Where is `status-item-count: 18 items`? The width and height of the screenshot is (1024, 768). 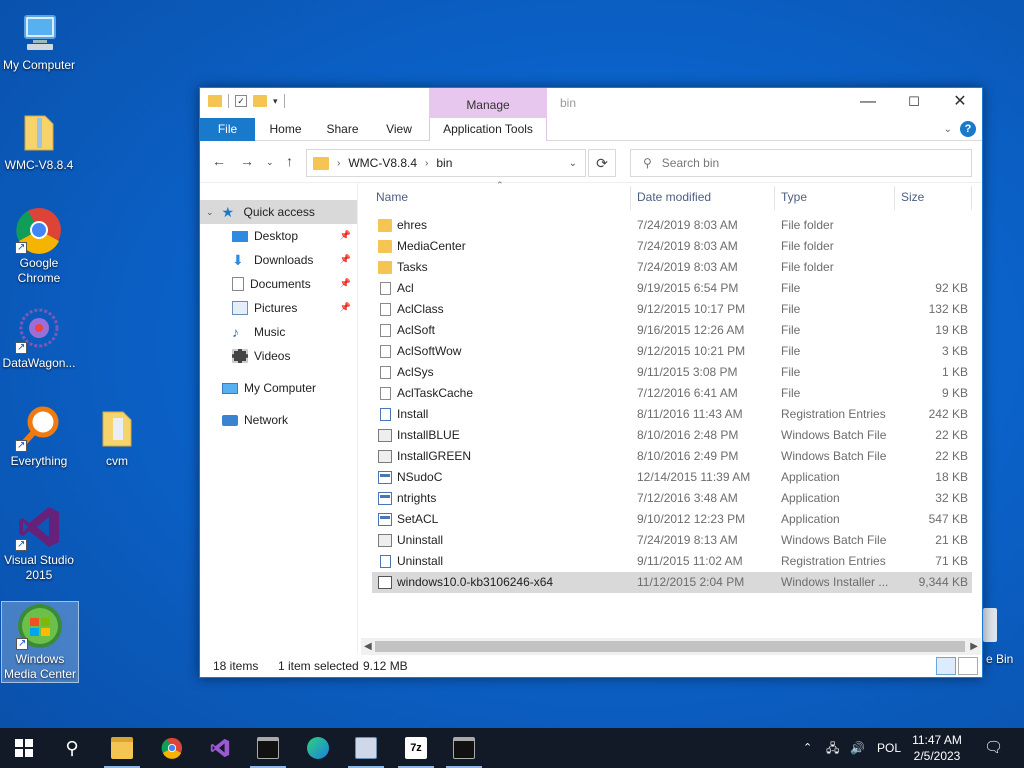 status-item-count: 18 items is located at coordinates (236, 666).